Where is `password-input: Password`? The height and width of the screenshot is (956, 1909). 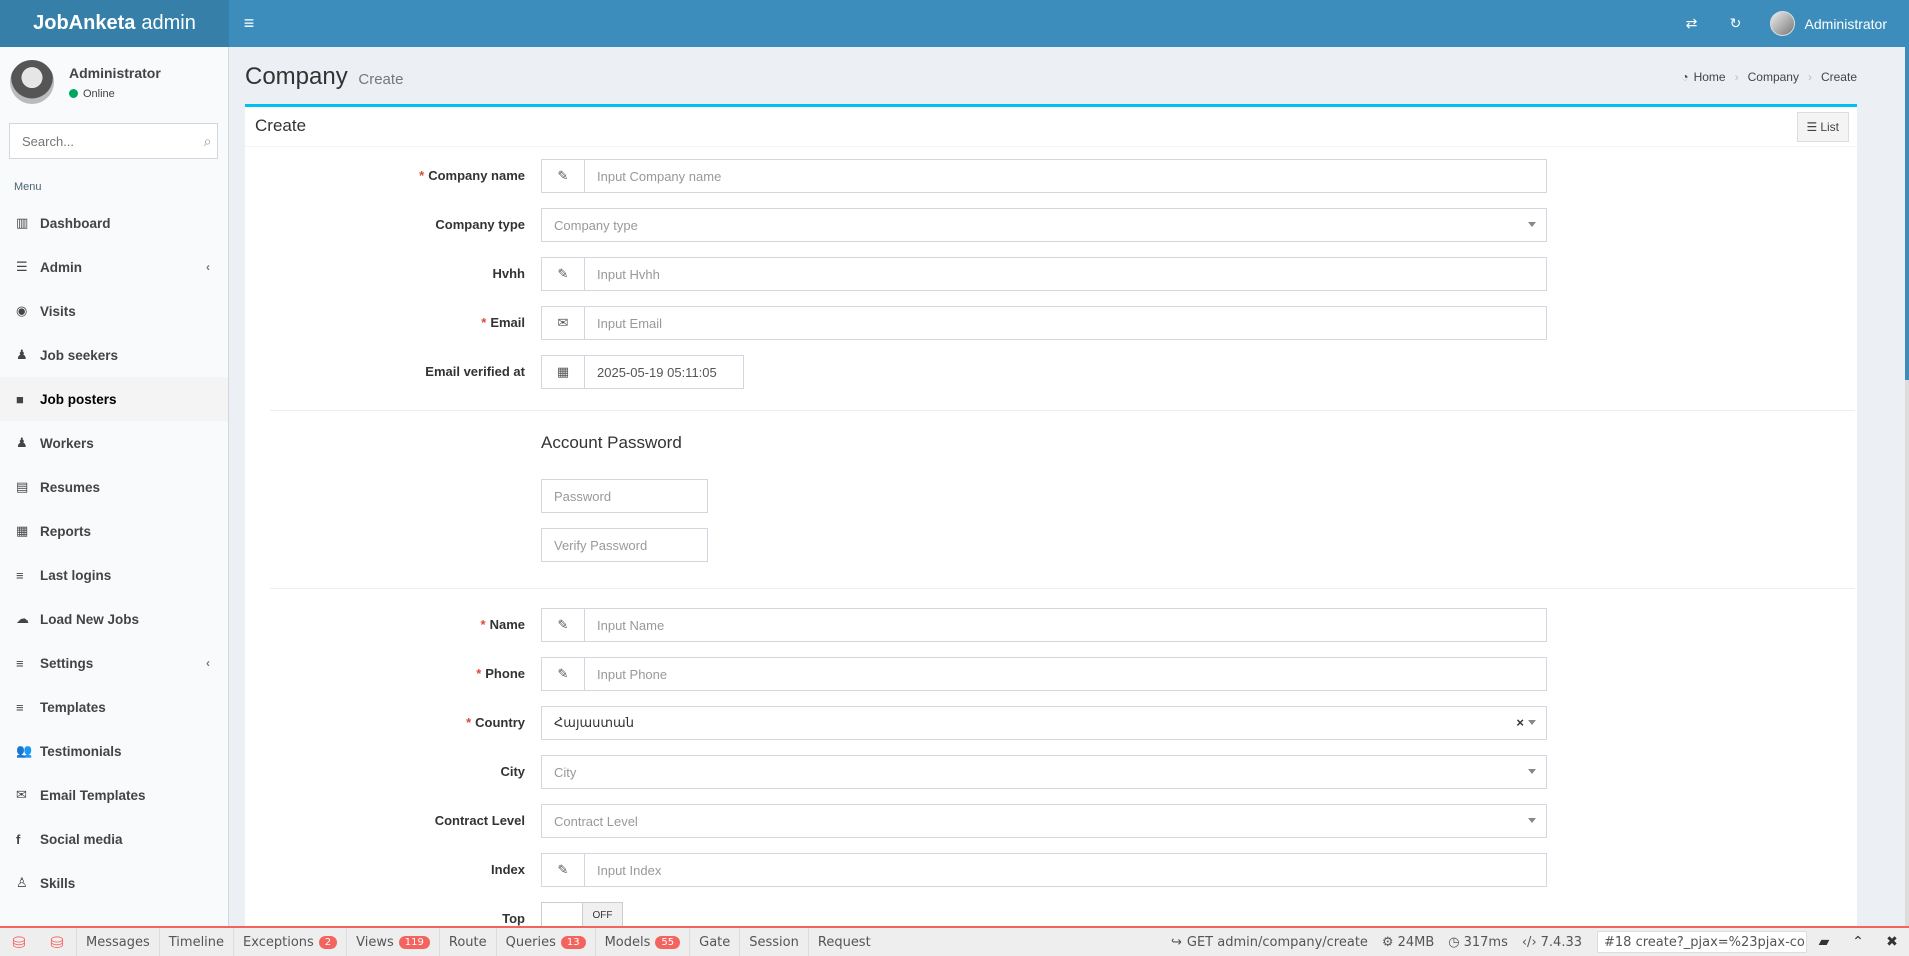 password-input: Password is located at coordinates (624, 496).